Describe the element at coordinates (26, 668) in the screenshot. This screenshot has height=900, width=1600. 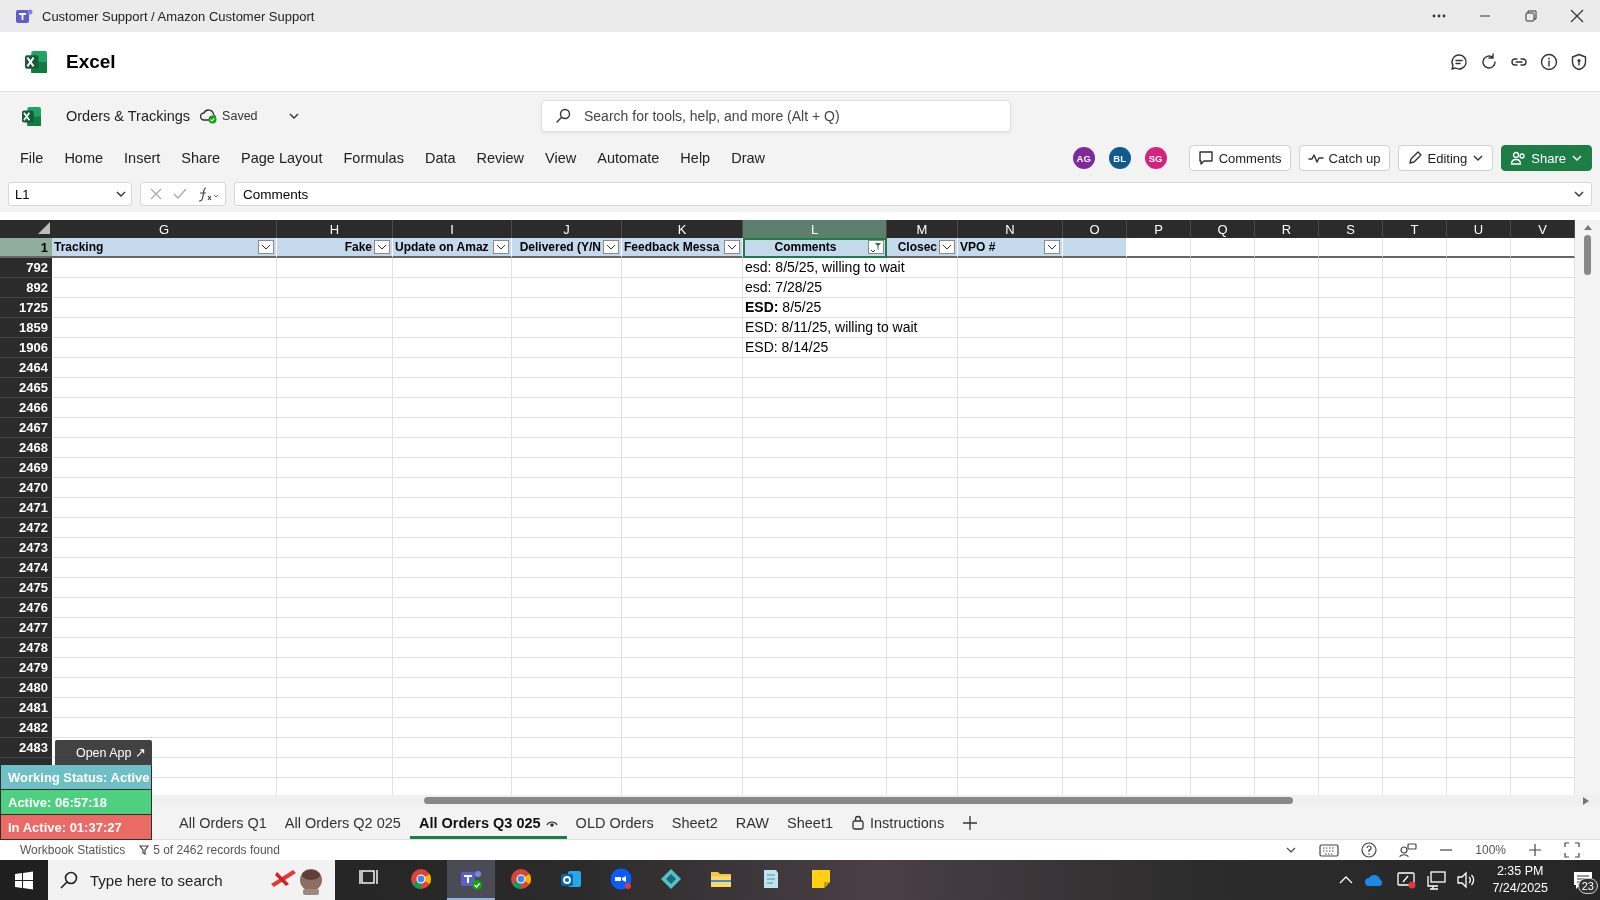
I see `row-header: 2479` at that location.